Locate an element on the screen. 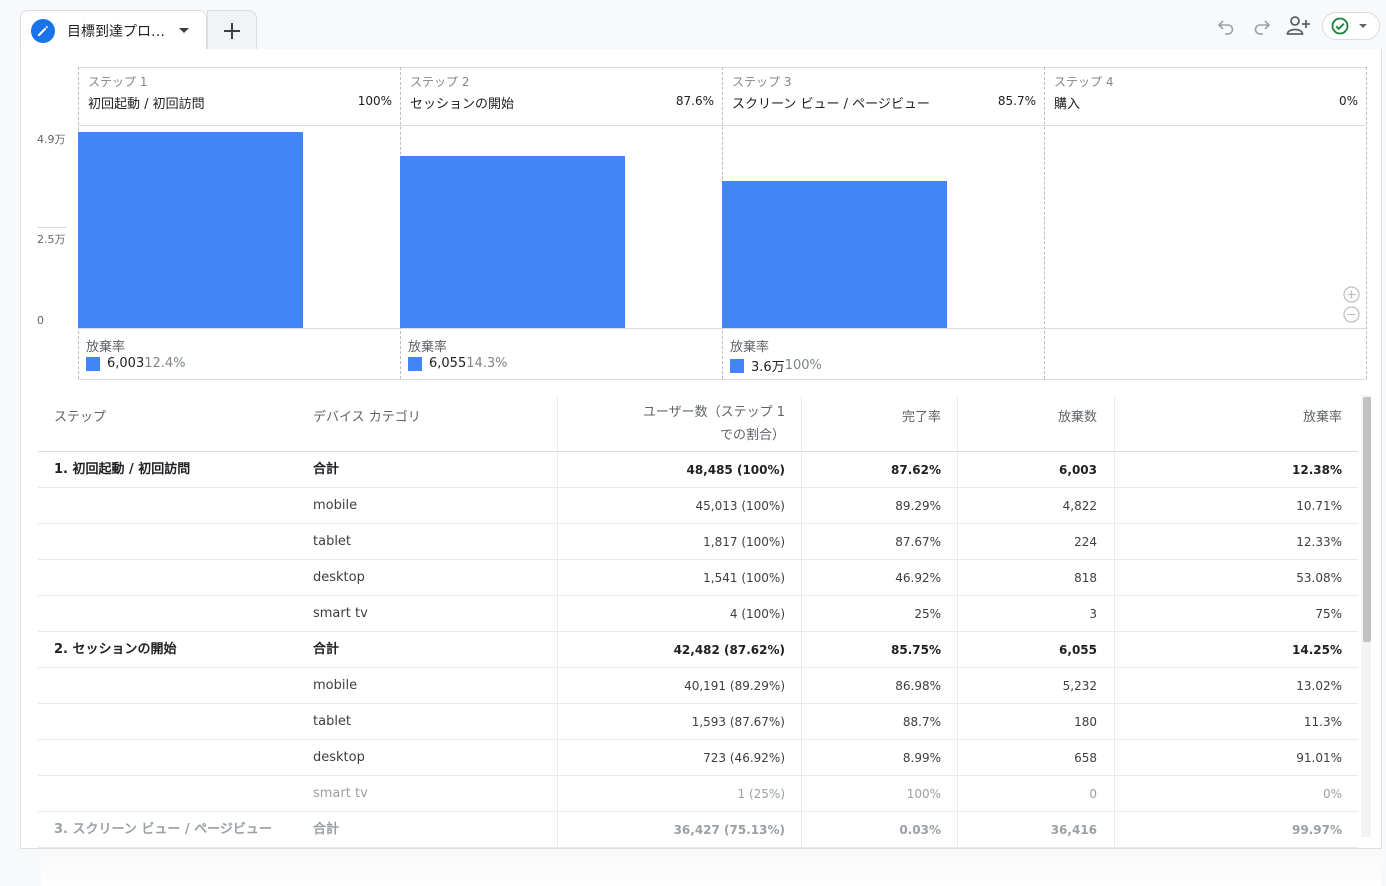  abandonment-rate-cell: 10.71% is located at coordinates (1319, 506).